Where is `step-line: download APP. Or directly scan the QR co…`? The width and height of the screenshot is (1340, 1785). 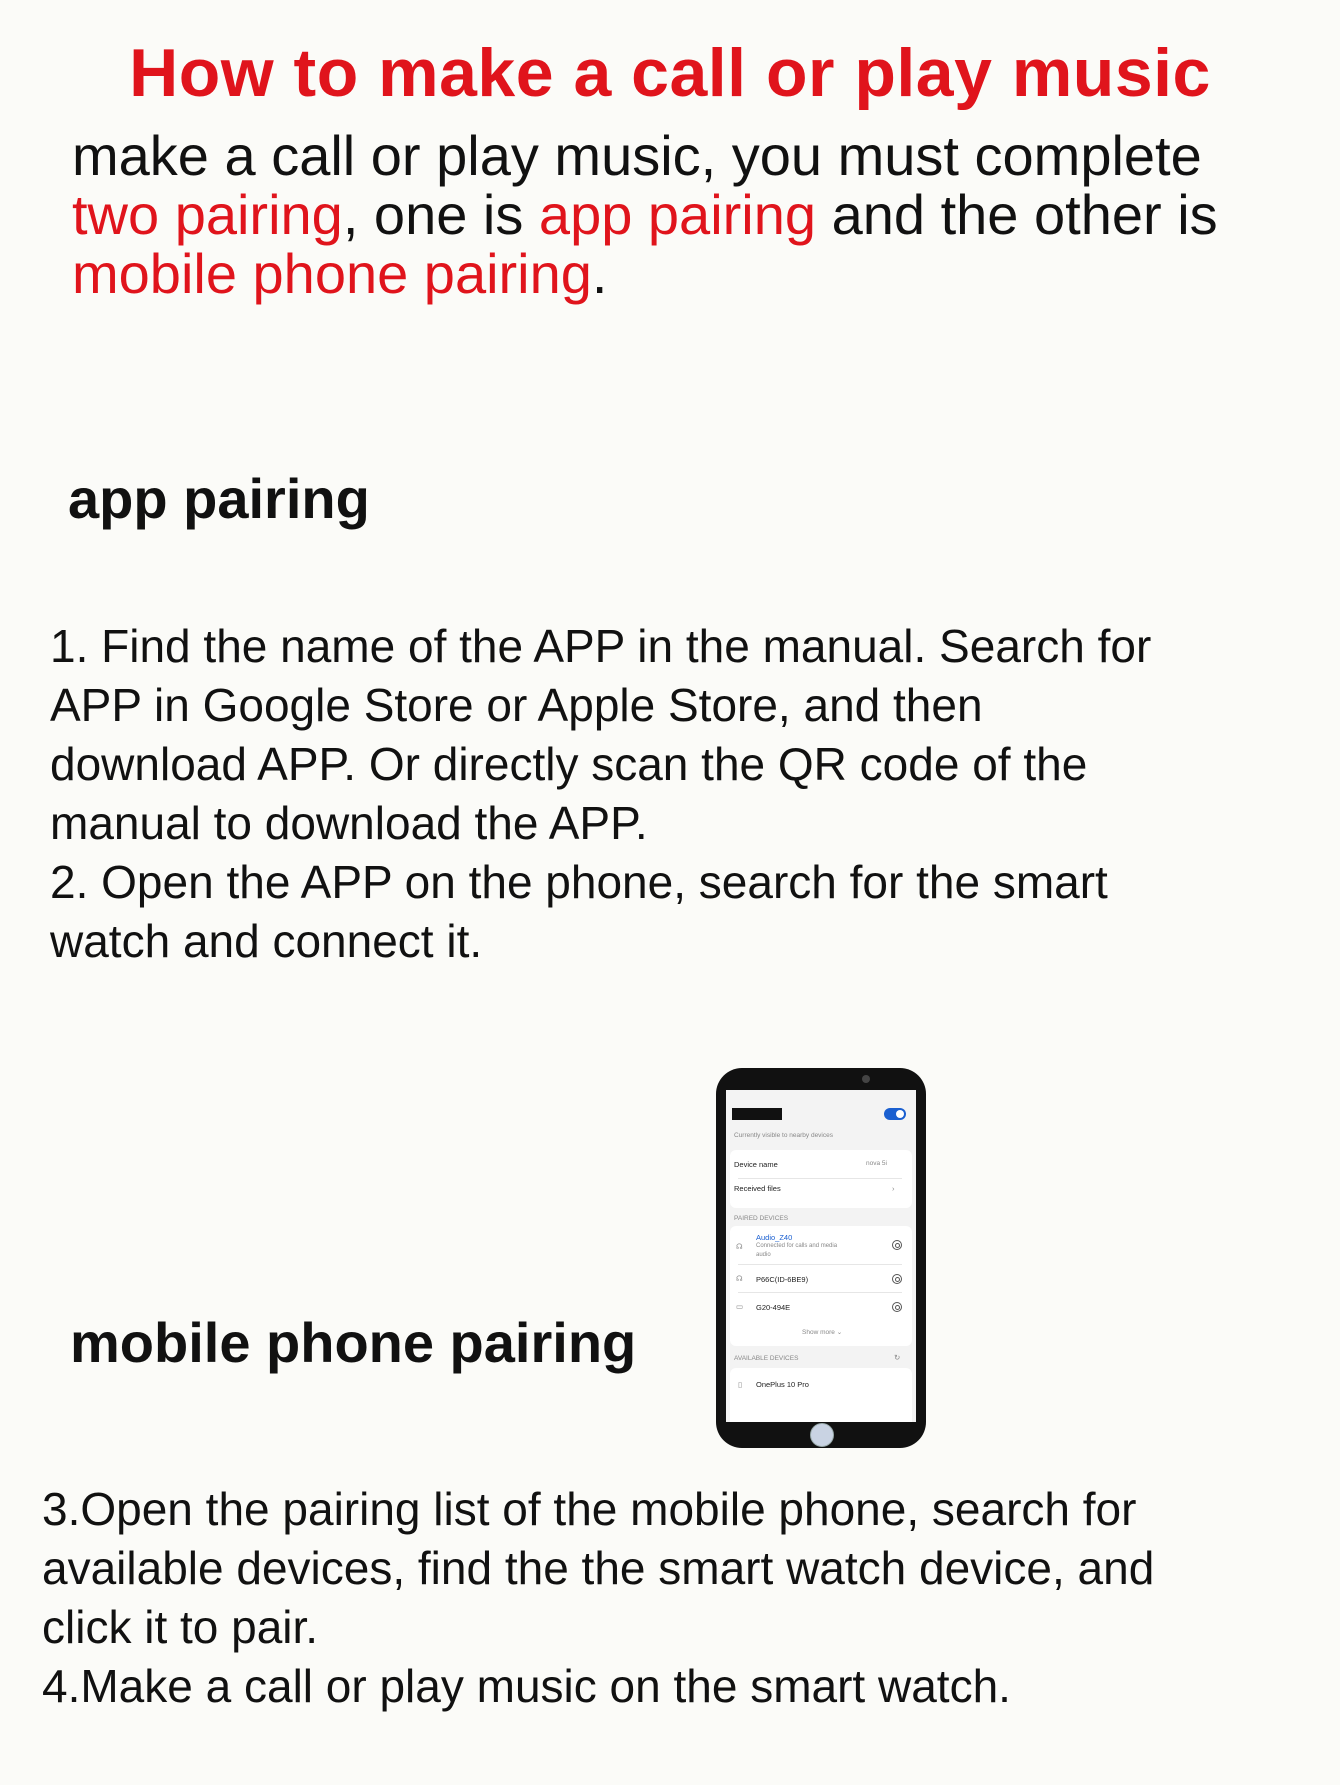
step-line: download APP. Or directly scan the QR co… is located at coordinates (569, 764).